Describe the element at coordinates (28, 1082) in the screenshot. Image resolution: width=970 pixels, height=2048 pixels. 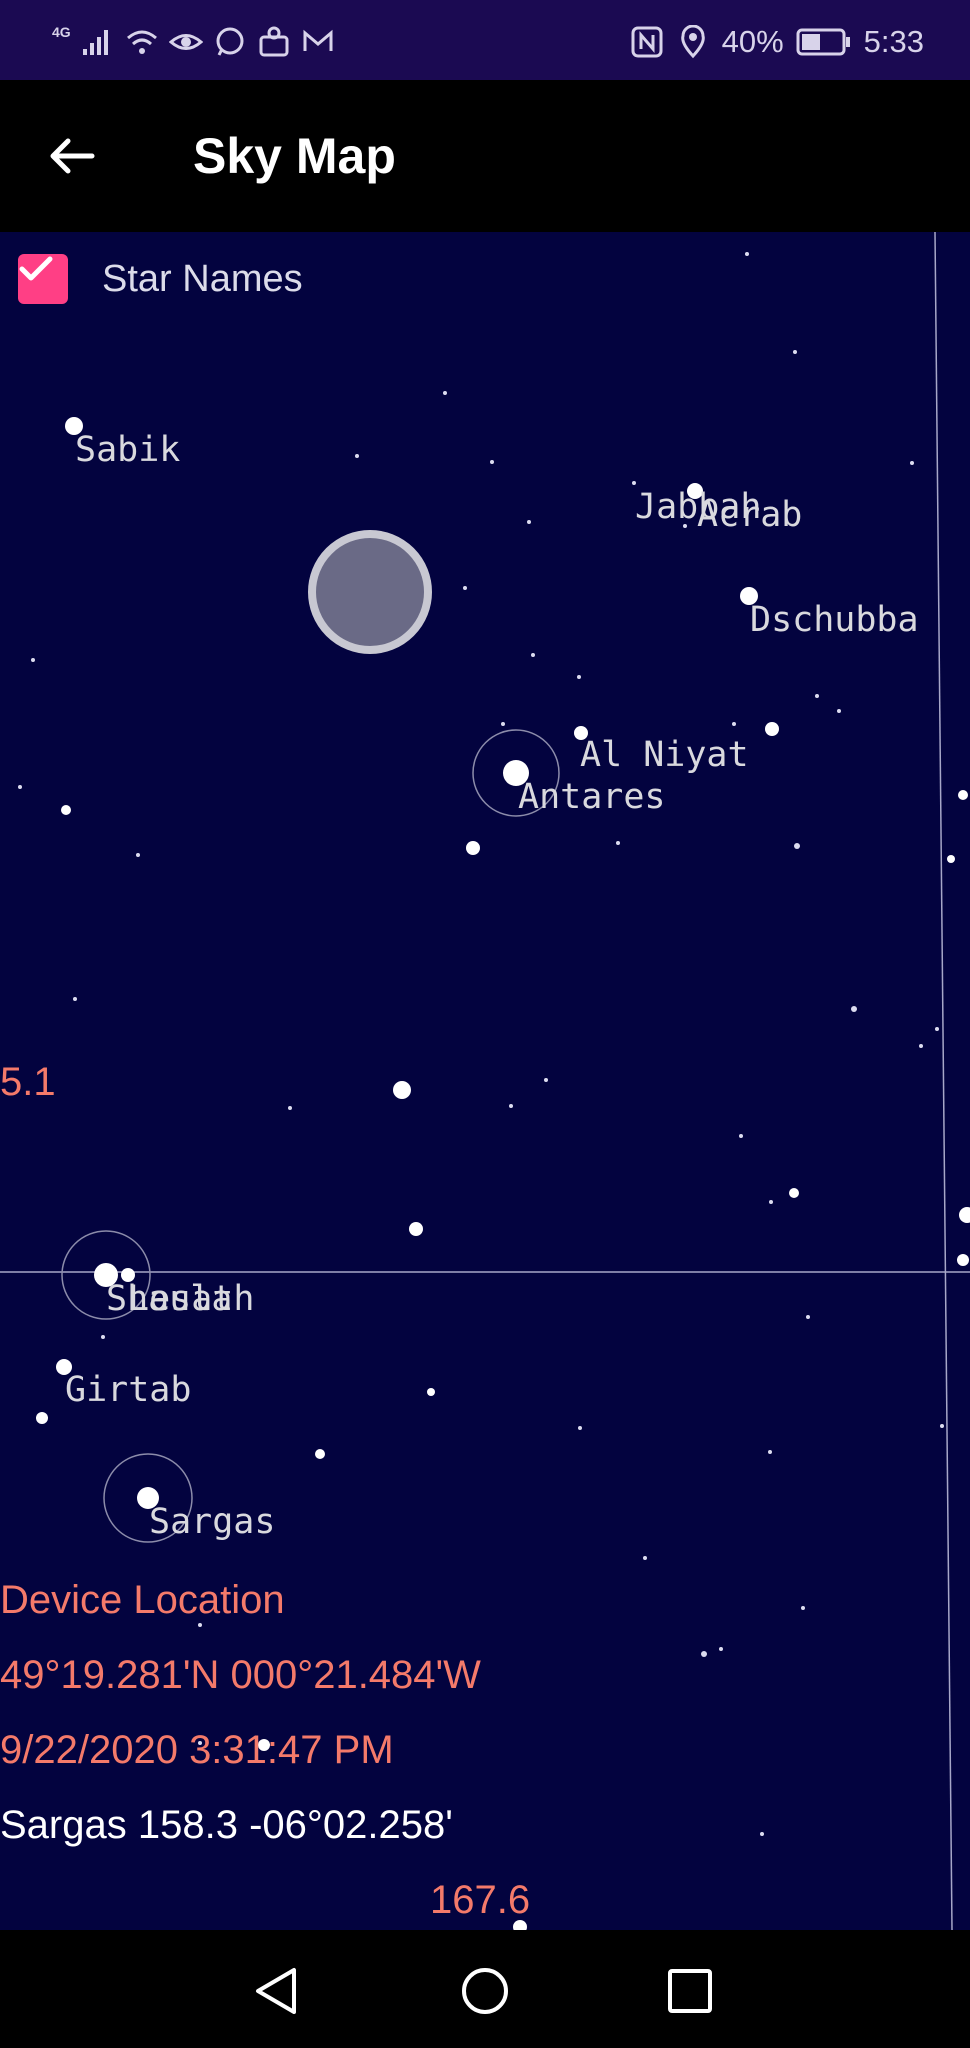
I see `edge-value-left: 5.1` at that location.